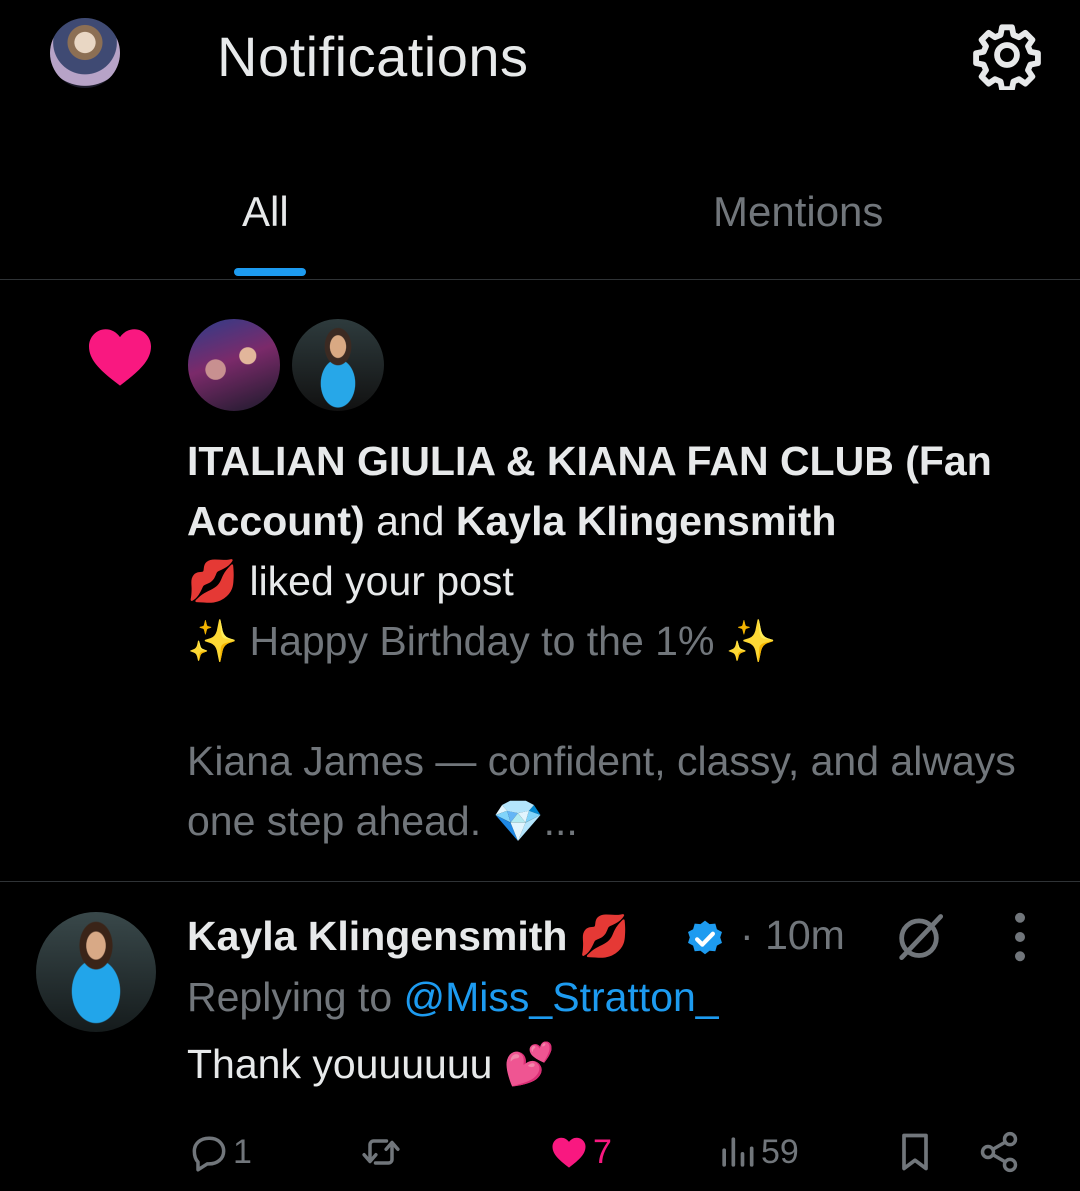  What do you see at coordinates (1007, 55) in the screenshot?
I see `gear-icon` at bounding box center [1007, 55].